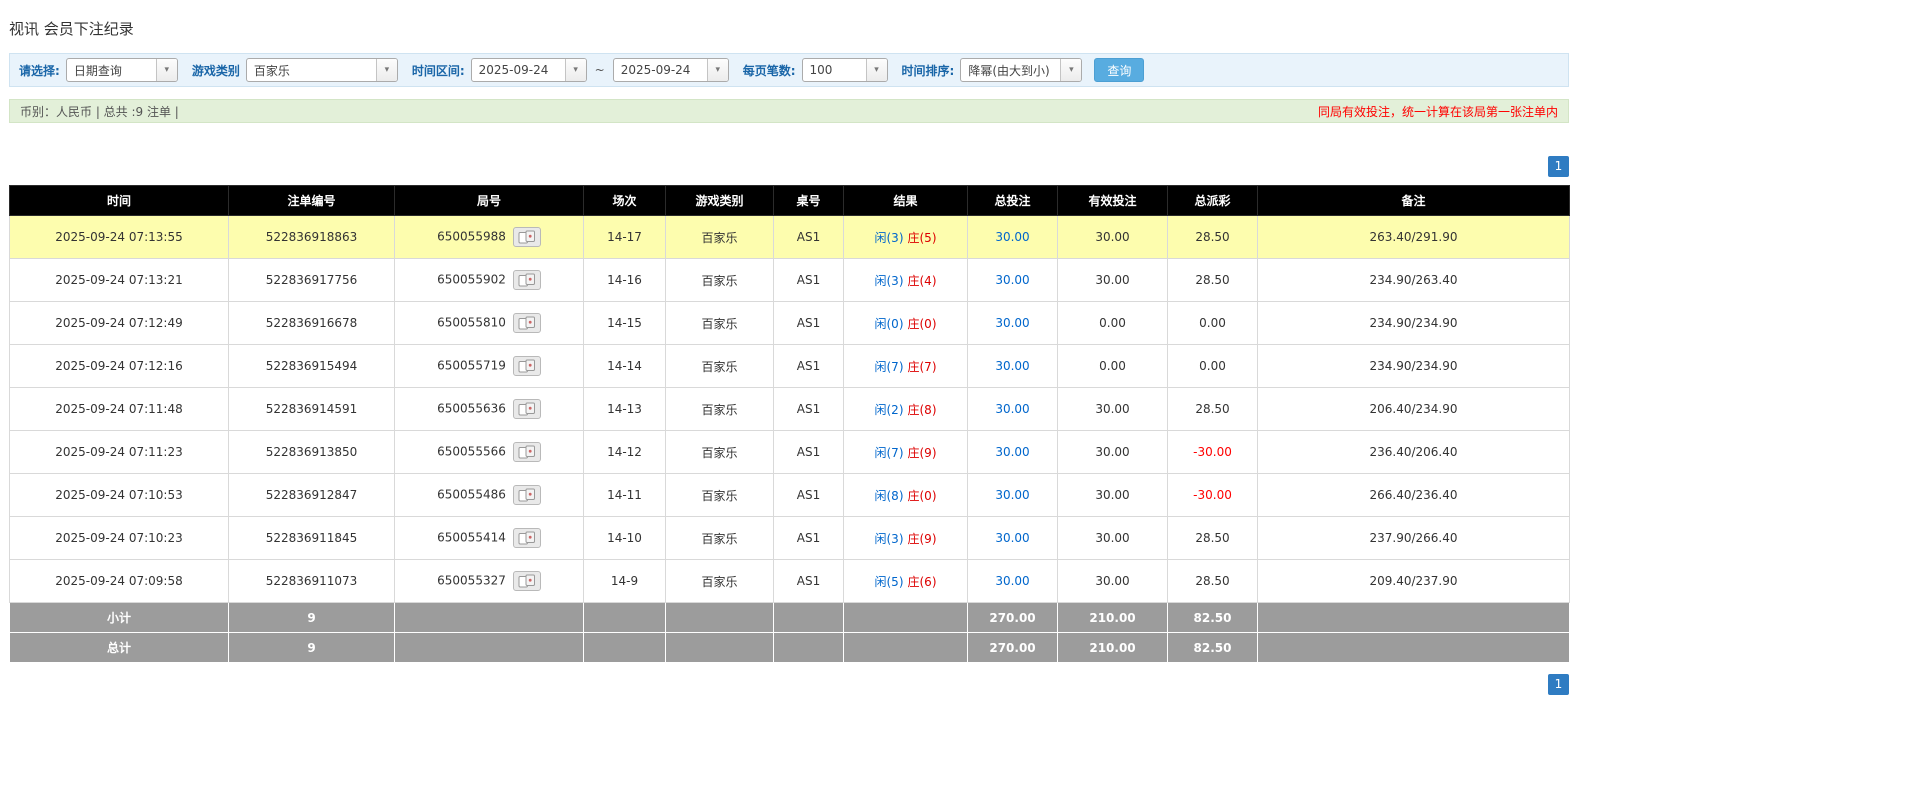 The width and height of the screenshot is (1905, 805). I want to click on cell-bet-id: 522836918863, so click(311, 237).